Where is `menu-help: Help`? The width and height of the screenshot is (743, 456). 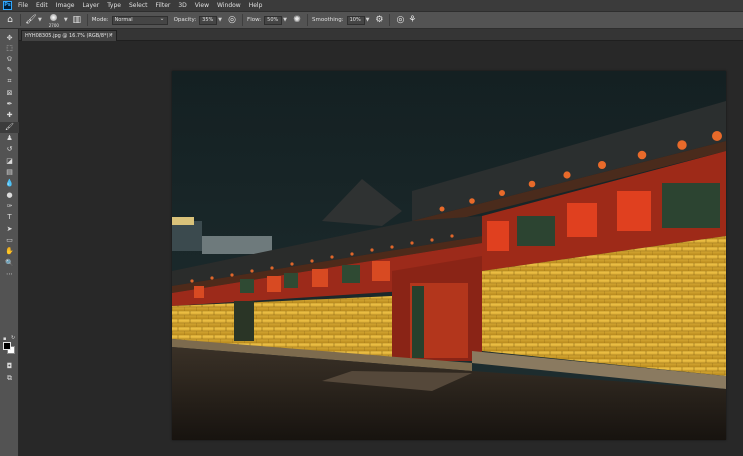
menu-help: Help is located at coordinates (256, 5).